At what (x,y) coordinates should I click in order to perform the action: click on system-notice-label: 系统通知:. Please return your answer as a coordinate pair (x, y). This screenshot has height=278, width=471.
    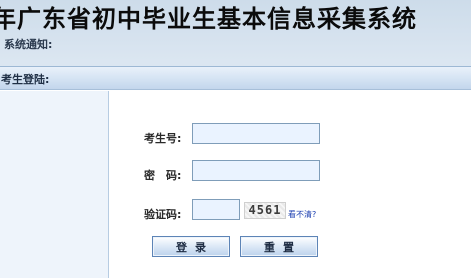
    Looking at the image, I should click on (28, 44).